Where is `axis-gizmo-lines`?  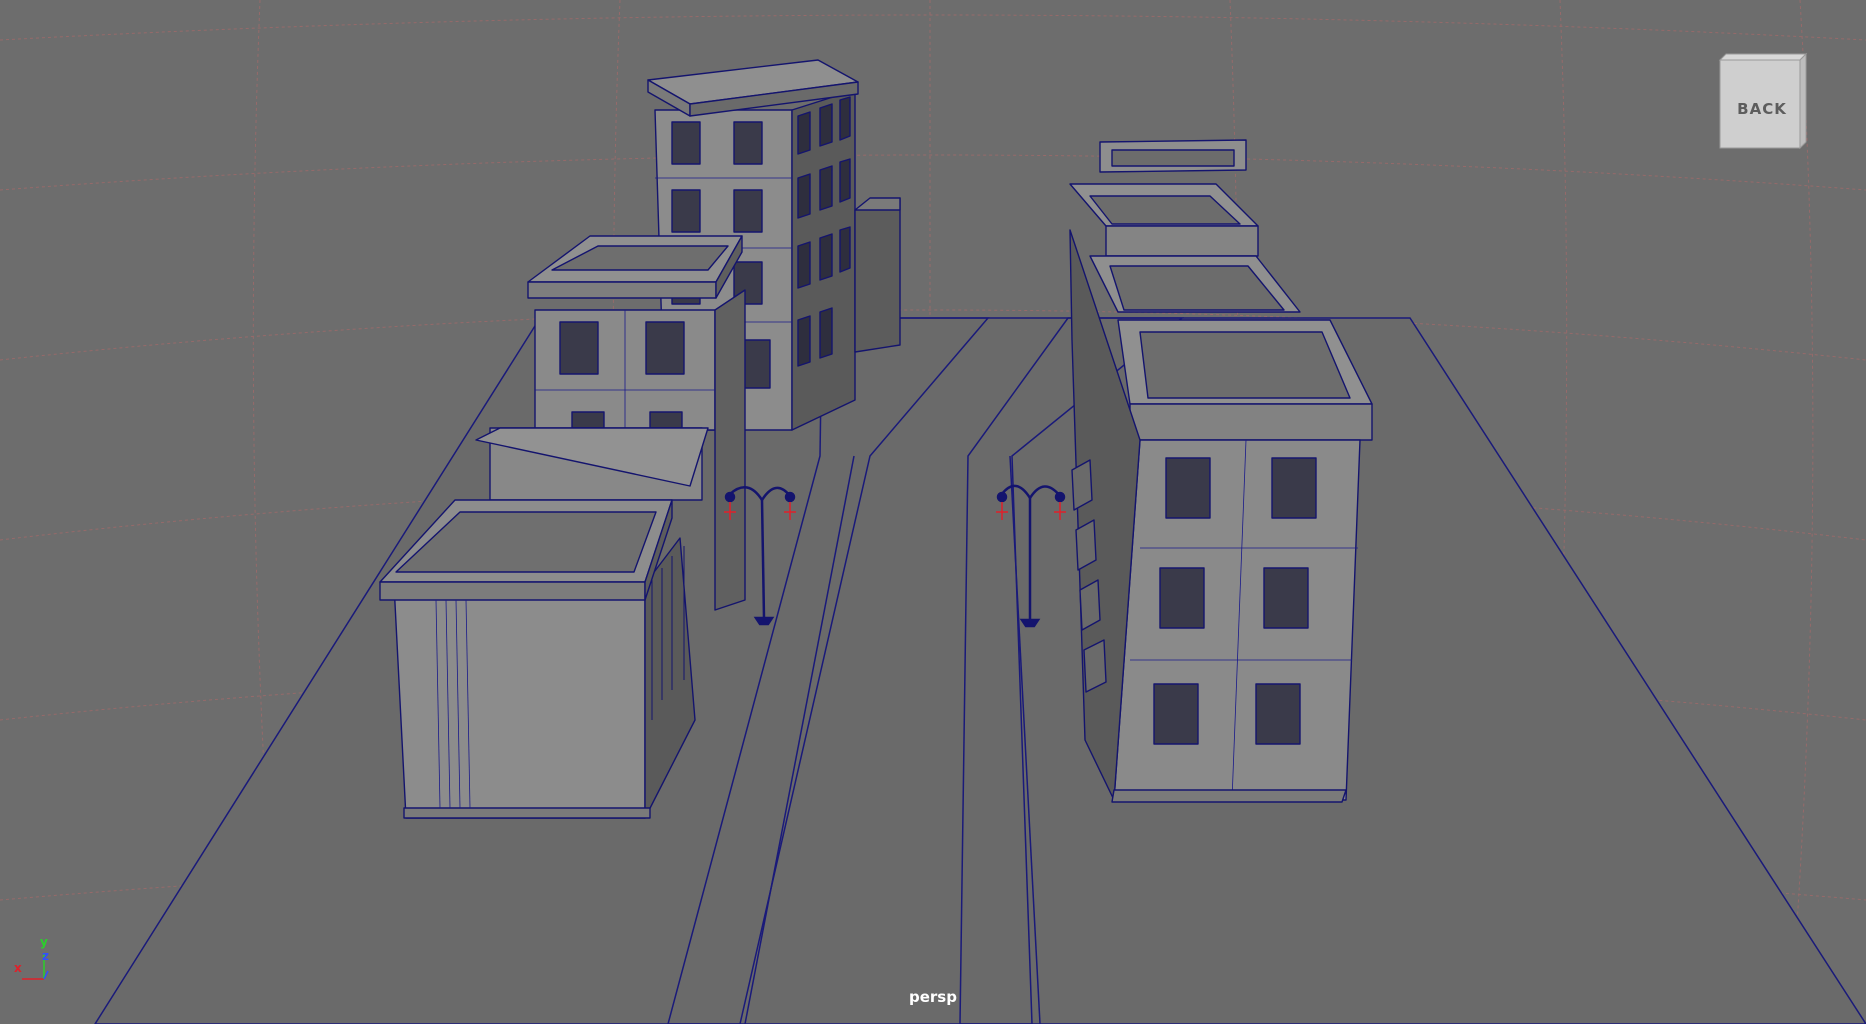
axis-gizmo-lines is located at coordinates (35, 966).